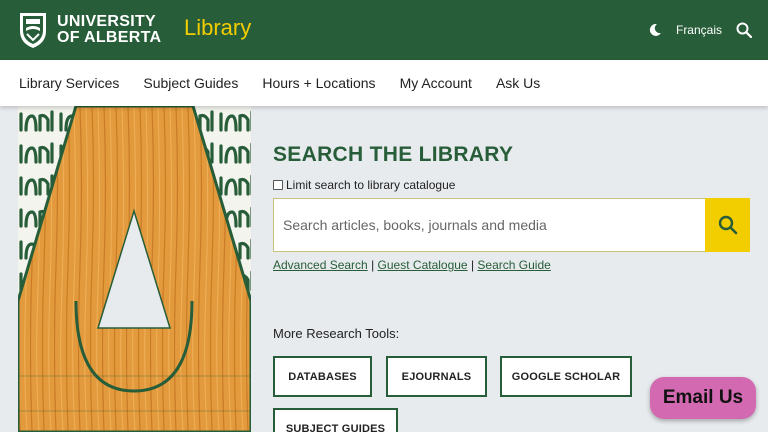 The width and height of the screenshot is (768, 432). I want to click on search-icon, so click(744, 30).